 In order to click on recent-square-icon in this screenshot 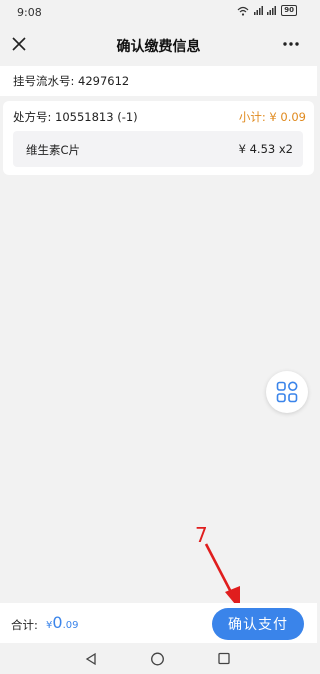, I will do `click(224, 659)`.